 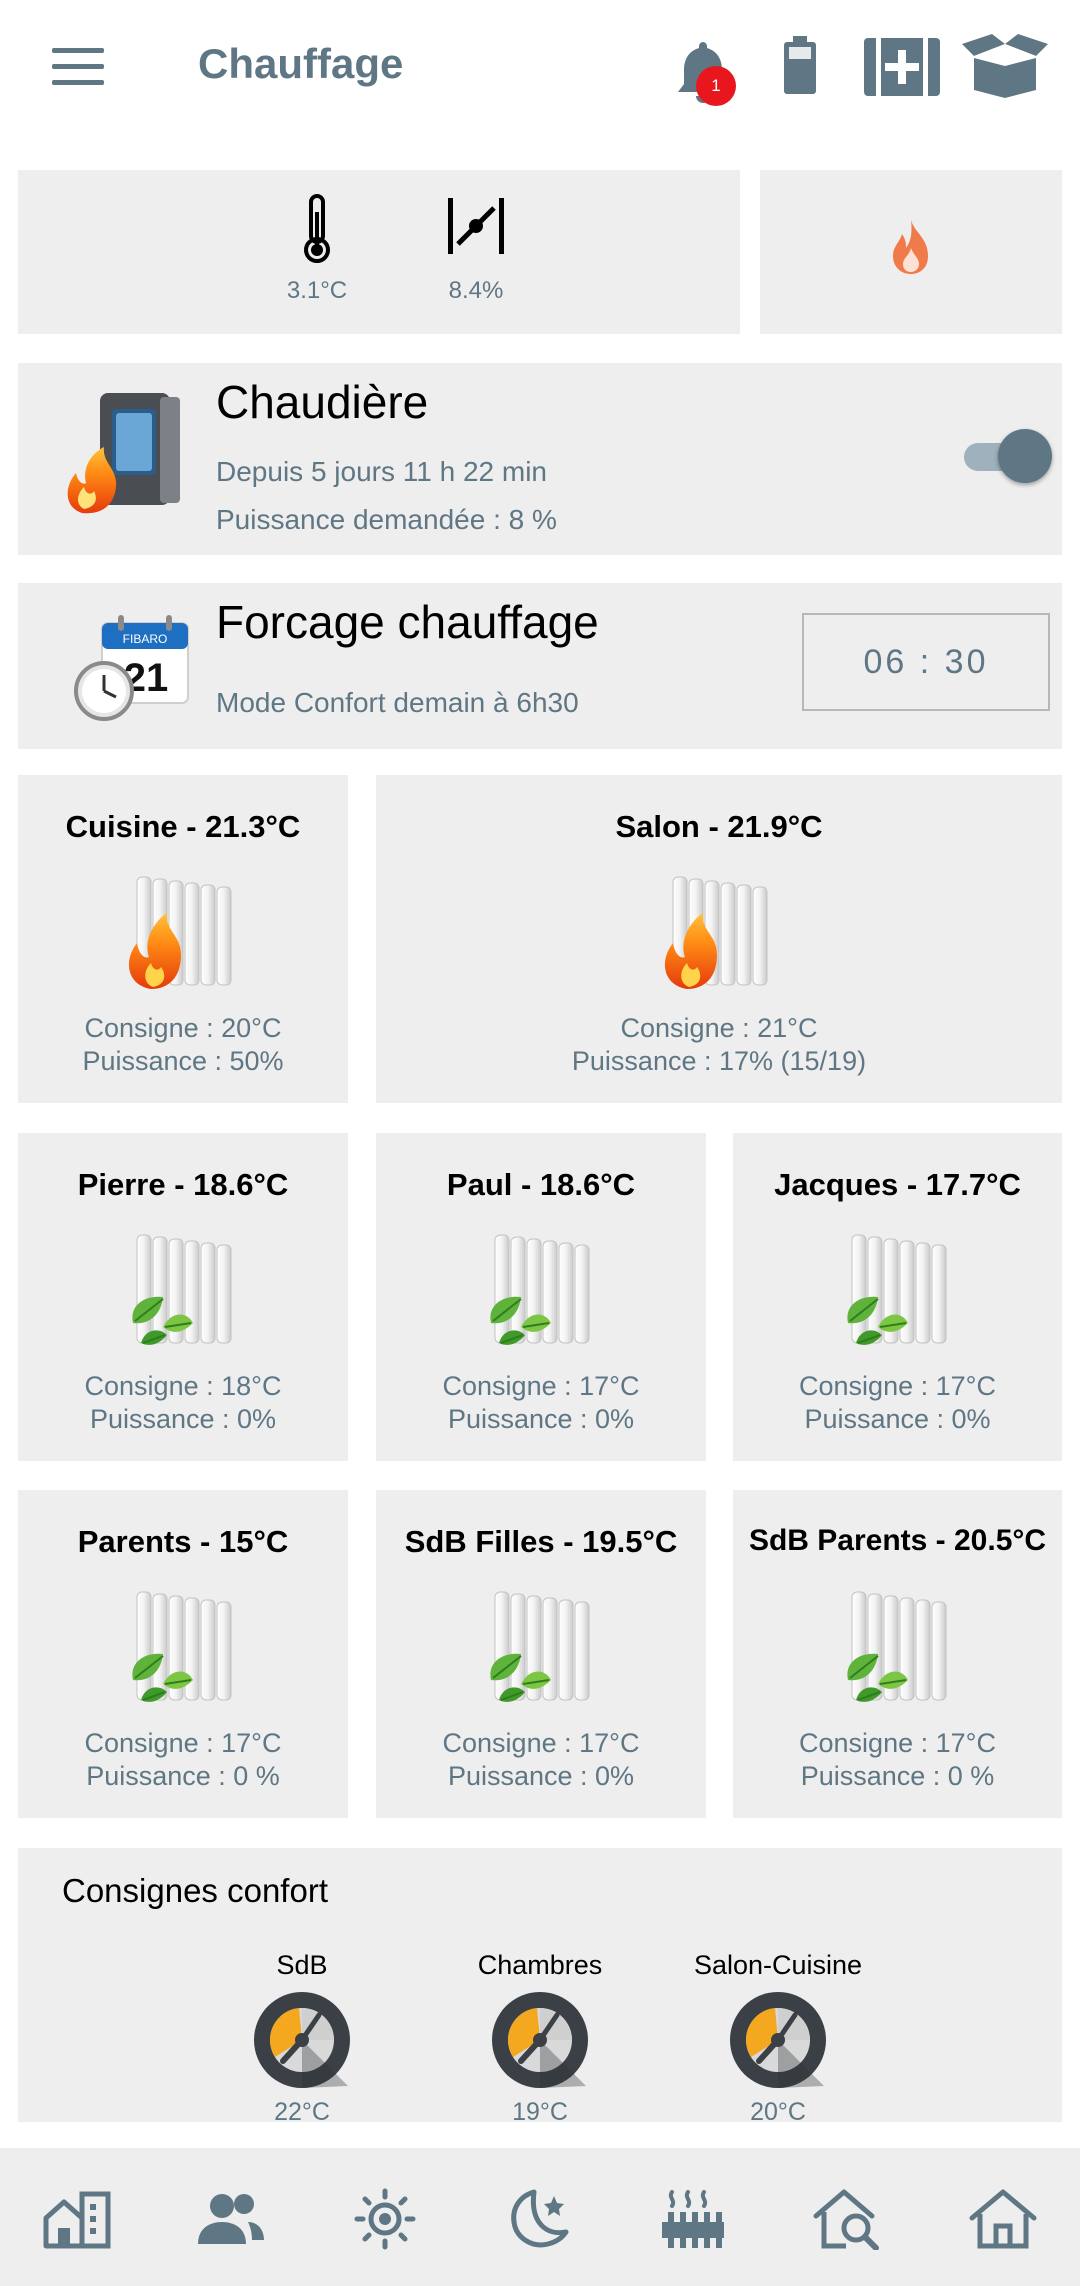 What do you see at coordinates (897, 1184) in the screenshot?
I see `room-name: Jacques - 17.7°C` at bounding box center [897, 1184].